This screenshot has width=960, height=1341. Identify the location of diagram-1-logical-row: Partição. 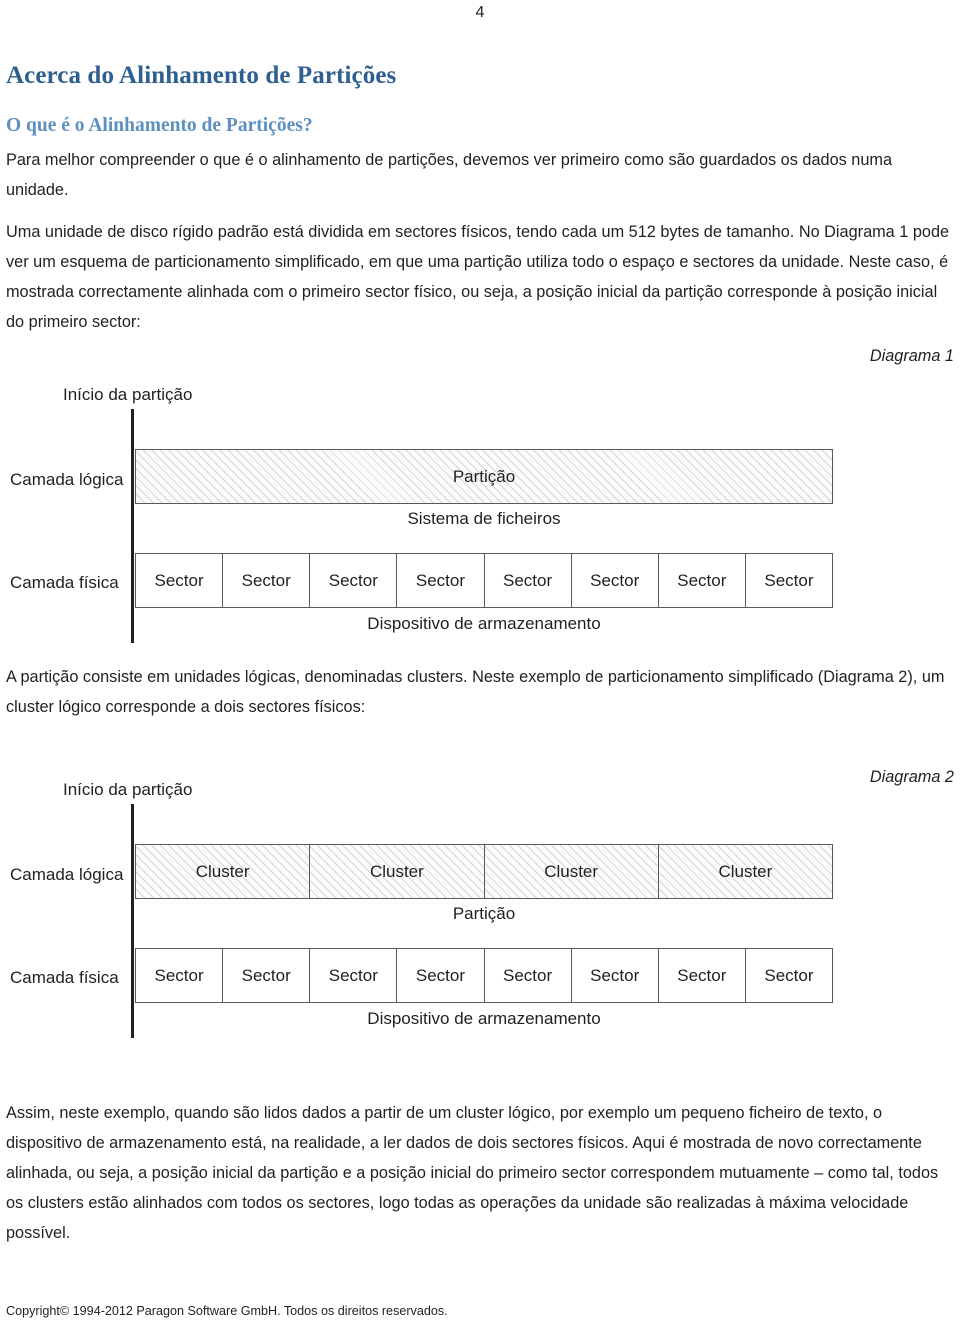
(484, 476).